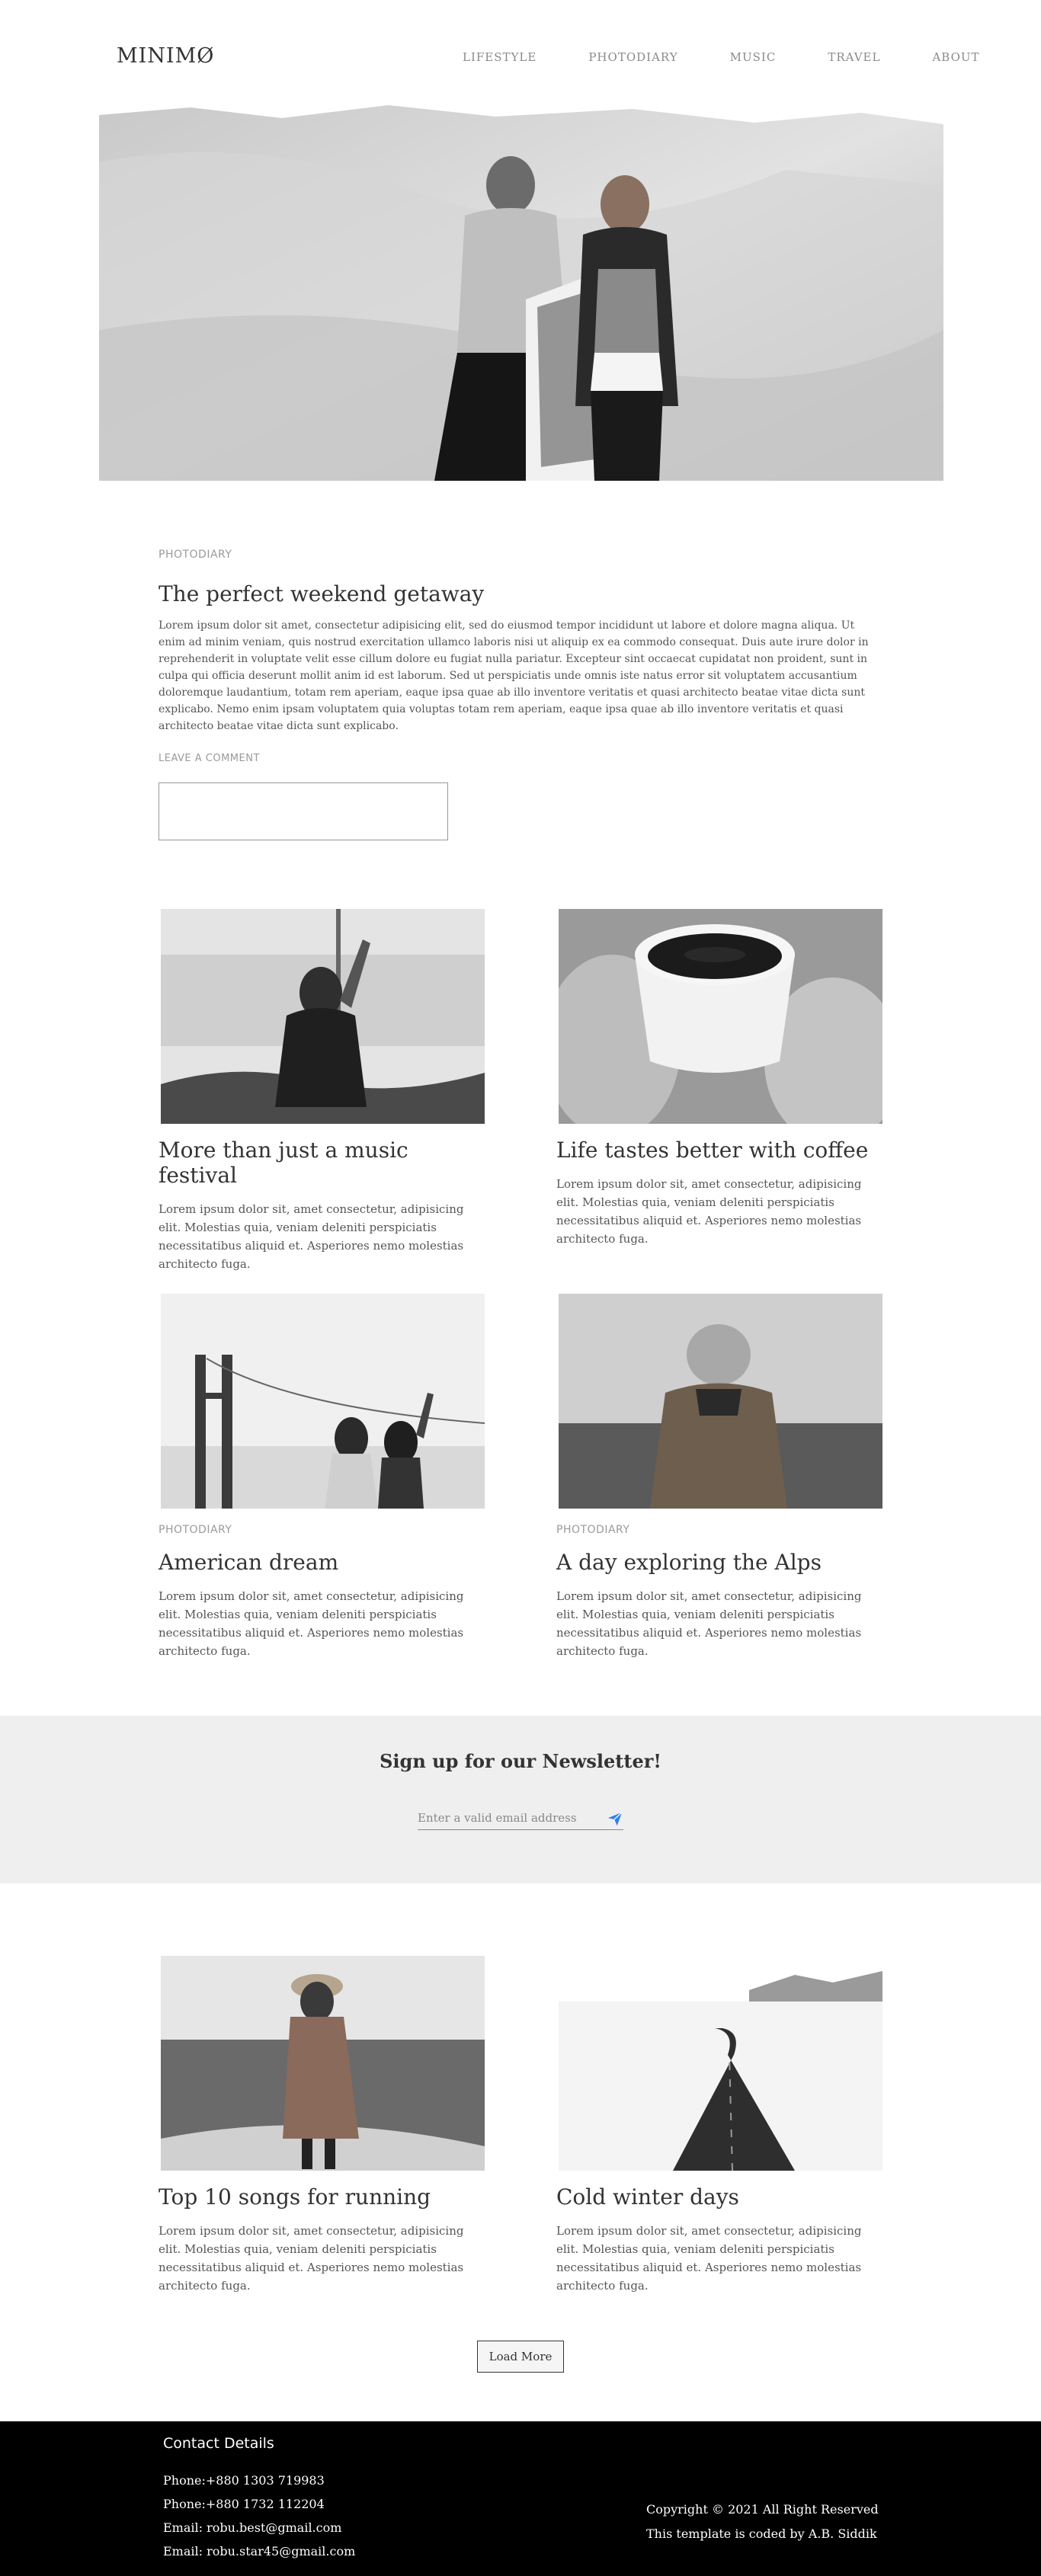  What do you see at coordinates (303, 811) in the screenshot?
I see `comment-textarea` at bounding box center [303, 811].